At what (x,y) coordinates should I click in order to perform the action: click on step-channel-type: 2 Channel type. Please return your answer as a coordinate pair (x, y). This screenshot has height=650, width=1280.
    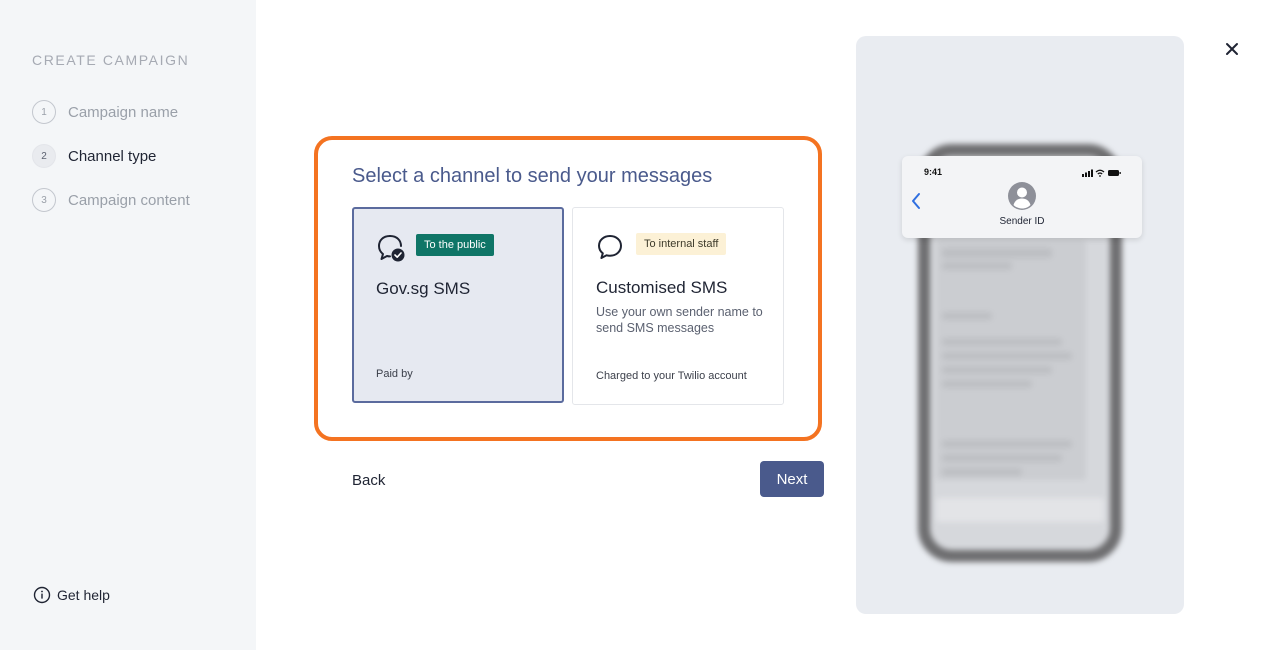
    Looking at the image, I should click on (94, 156).